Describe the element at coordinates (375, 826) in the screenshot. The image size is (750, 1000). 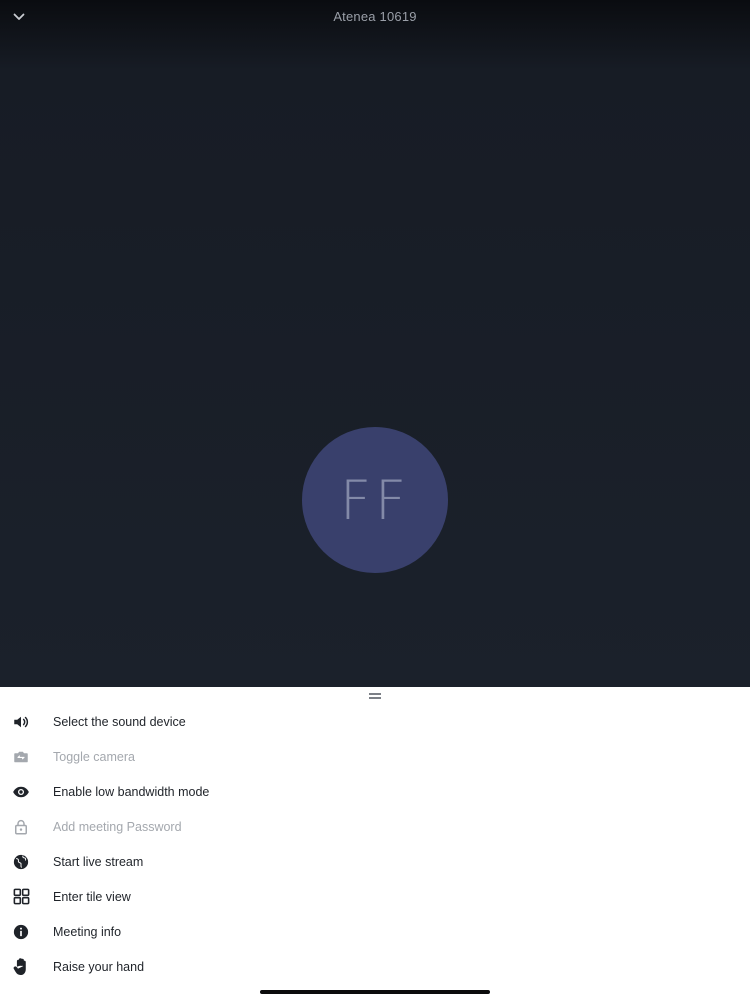
I see `menu-item-meeting-password: Add meeting Password` at that location.